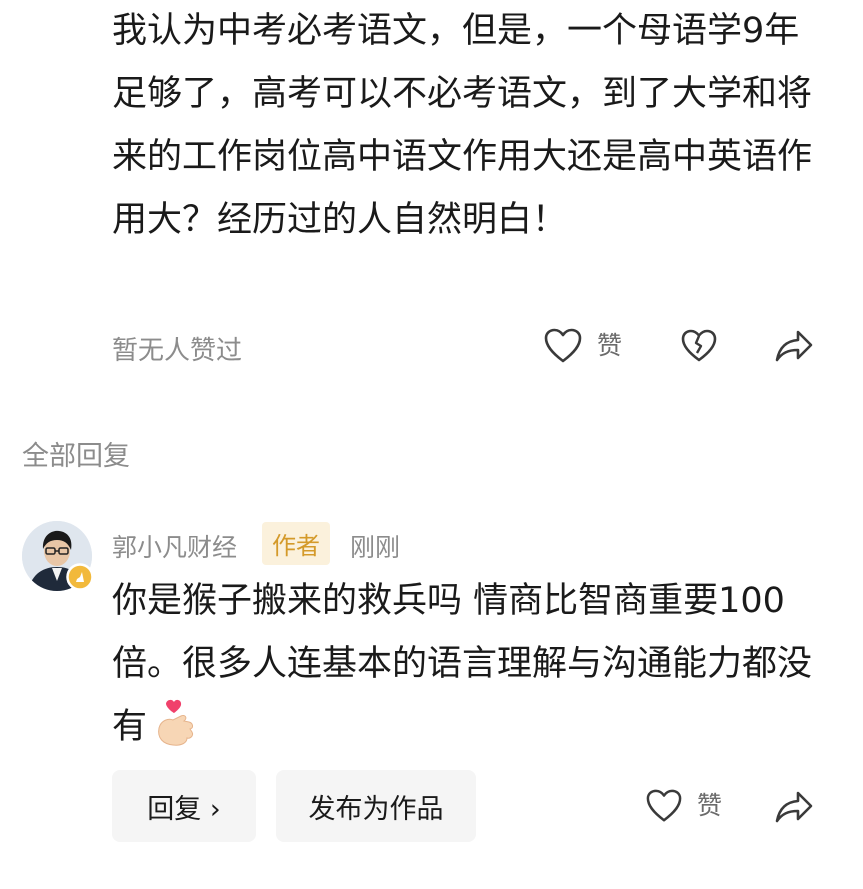 The height and width of the screenshot is (889, 863). What do you see at coordinates (174, 546) in the screenshot?
I see `author-name: 郭小凡财经` at bounding box center [174, 546].